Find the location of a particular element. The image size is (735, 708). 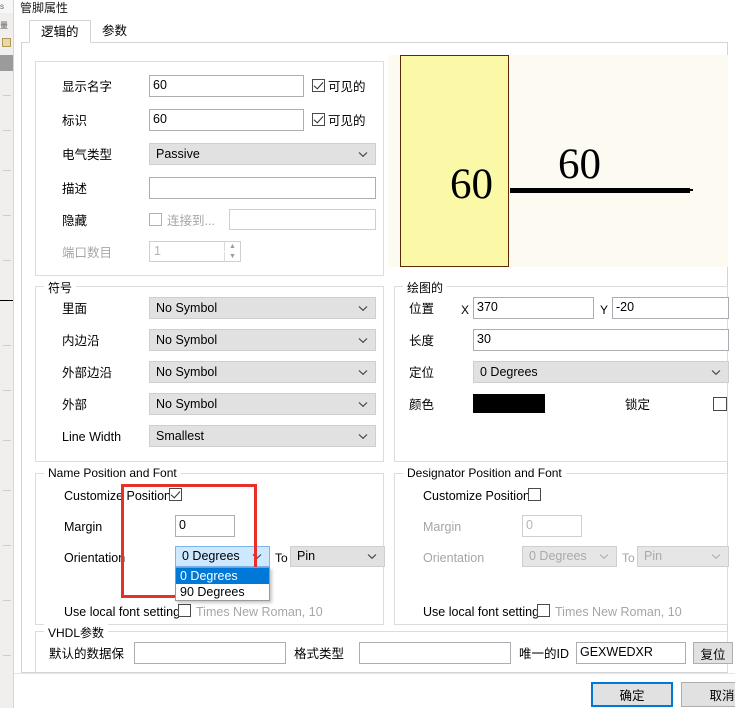

display-name-visible-checkbox is located at coordinates (318, 85).